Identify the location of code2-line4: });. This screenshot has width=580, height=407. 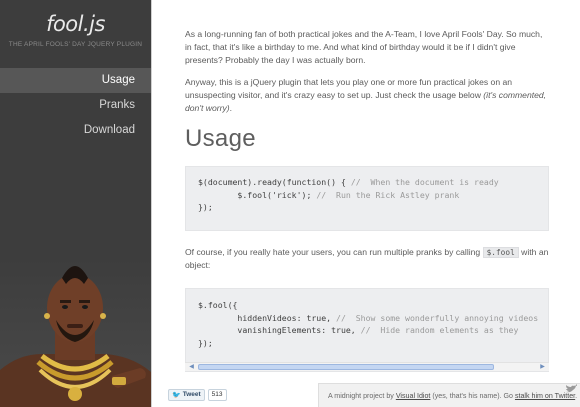
(205, 342).